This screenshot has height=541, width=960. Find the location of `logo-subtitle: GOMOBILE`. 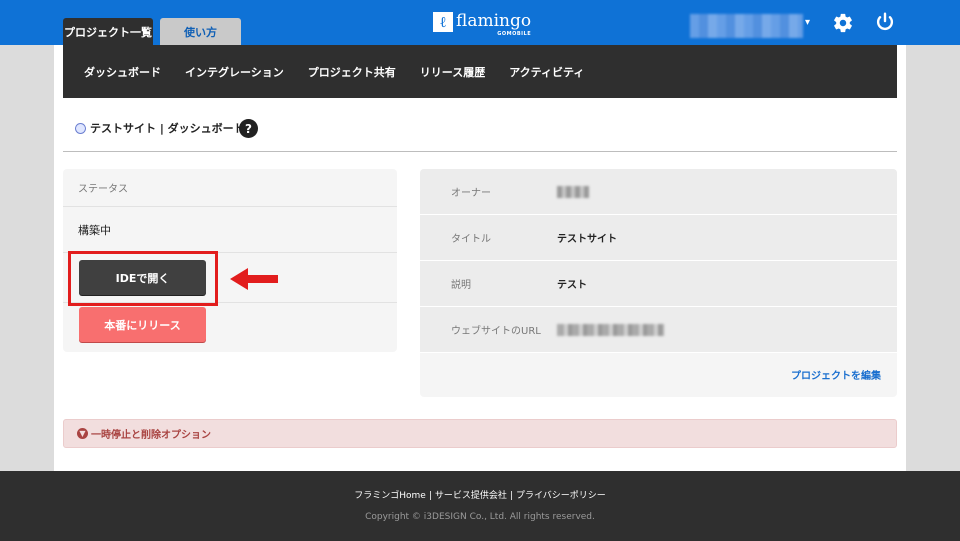

logo-subtitle: GOMOBILE is located at coordinates (514, 34).